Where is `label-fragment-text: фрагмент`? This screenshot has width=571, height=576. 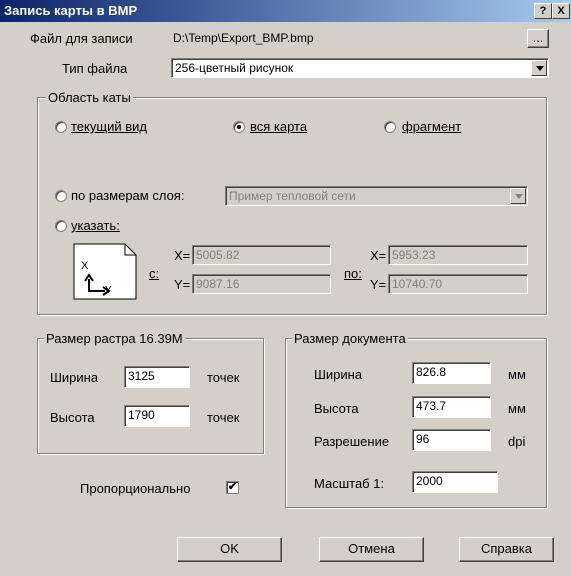 label-fragment-text: фрагмент is located at coordinates (432, 126).